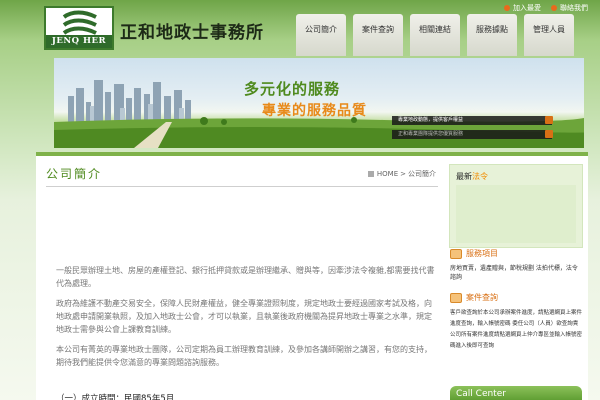  Describe the element at coordinates (370, 174) in the screenshot. I see `home-icon` at that location.